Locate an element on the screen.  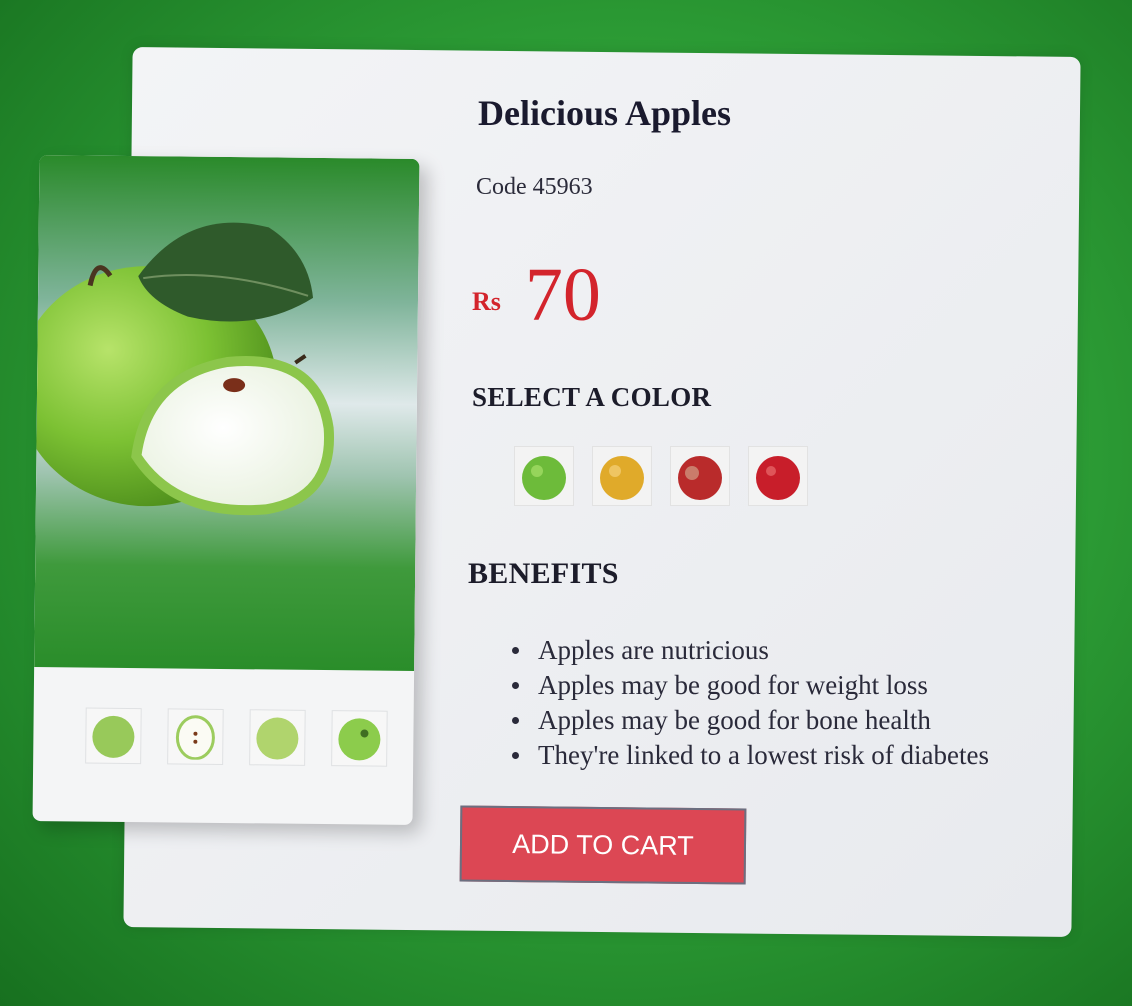
benefit-item: Apples may be good for bone health is located at coordinates (750, 720).